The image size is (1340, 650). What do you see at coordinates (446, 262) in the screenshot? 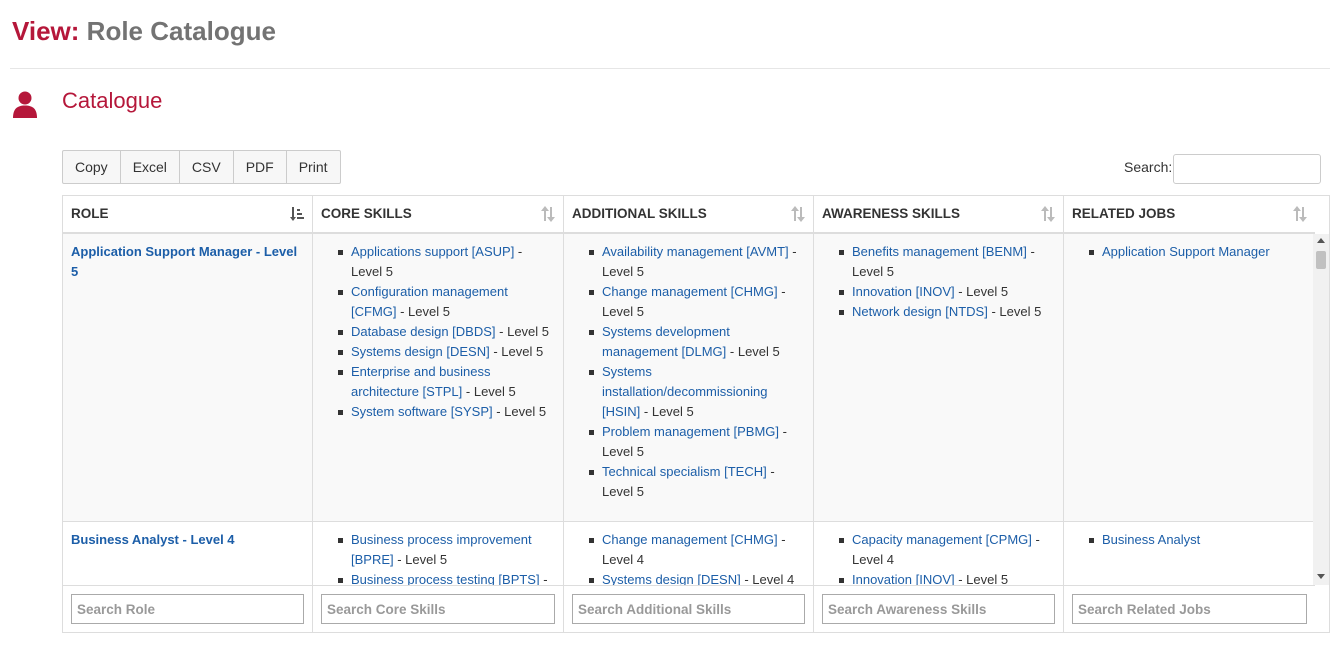
I see `list-item: Applications support [ASUP] - Level 5` at bounding box center [446, 262].